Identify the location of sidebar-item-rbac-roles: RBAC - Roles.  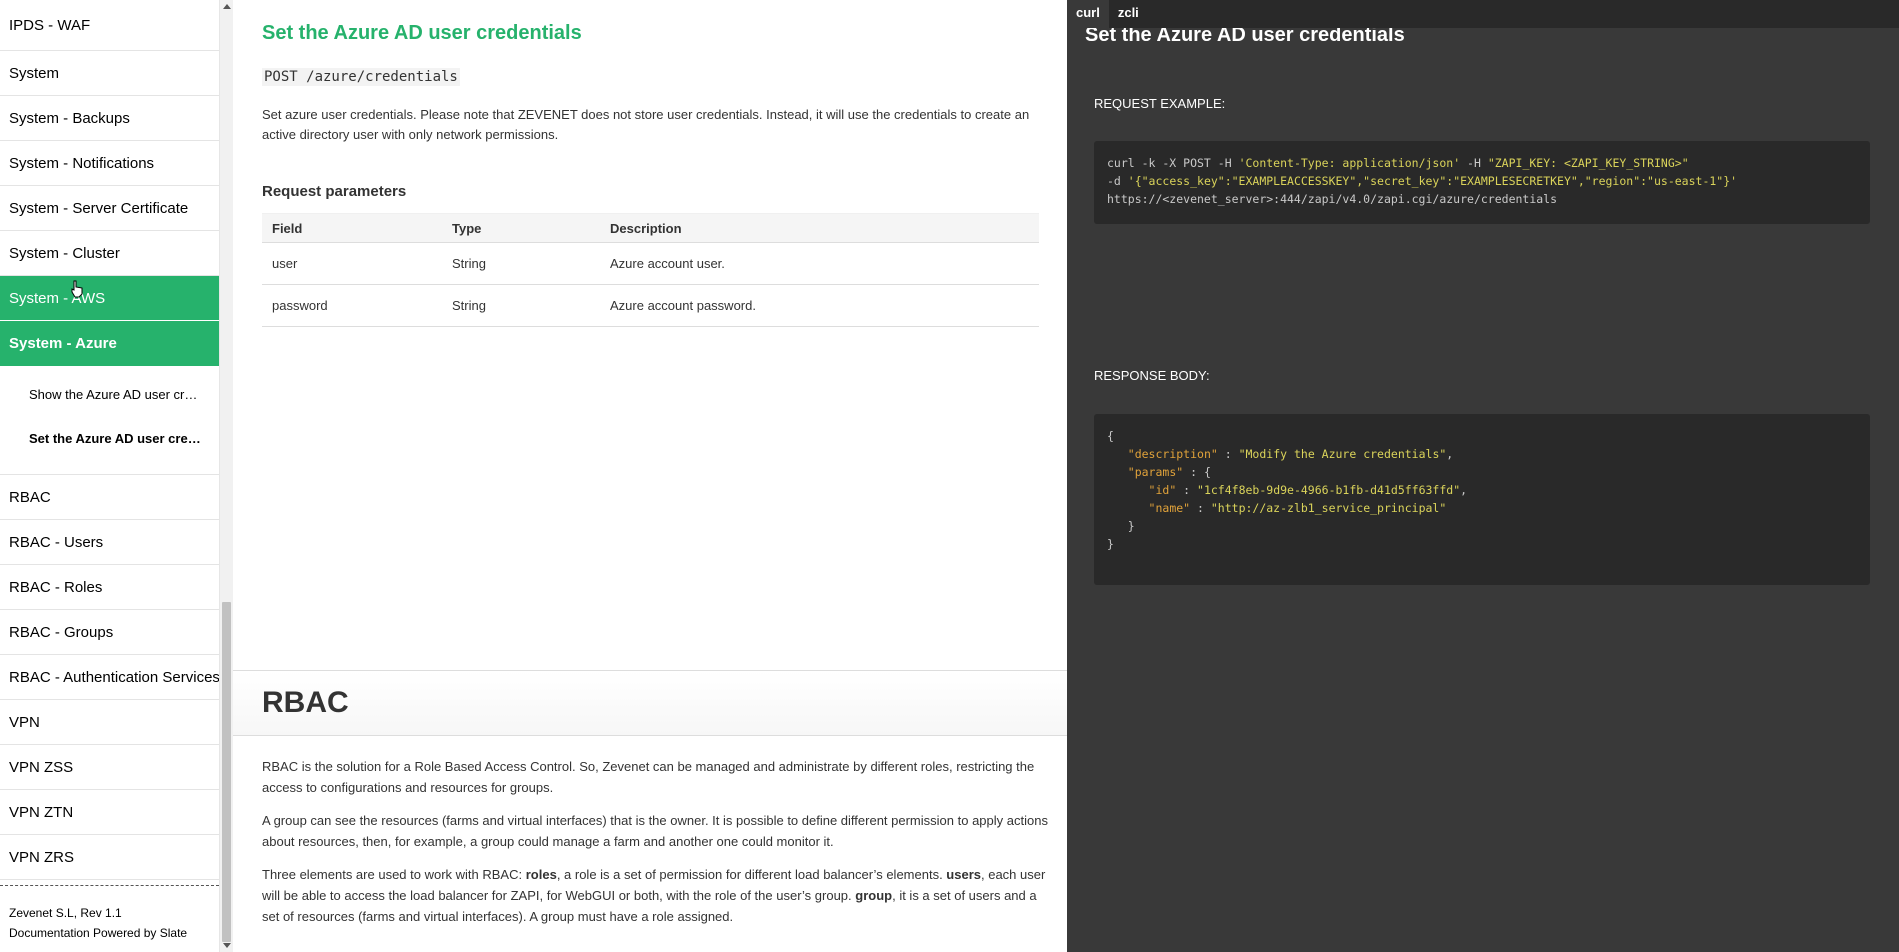
(109, 587).